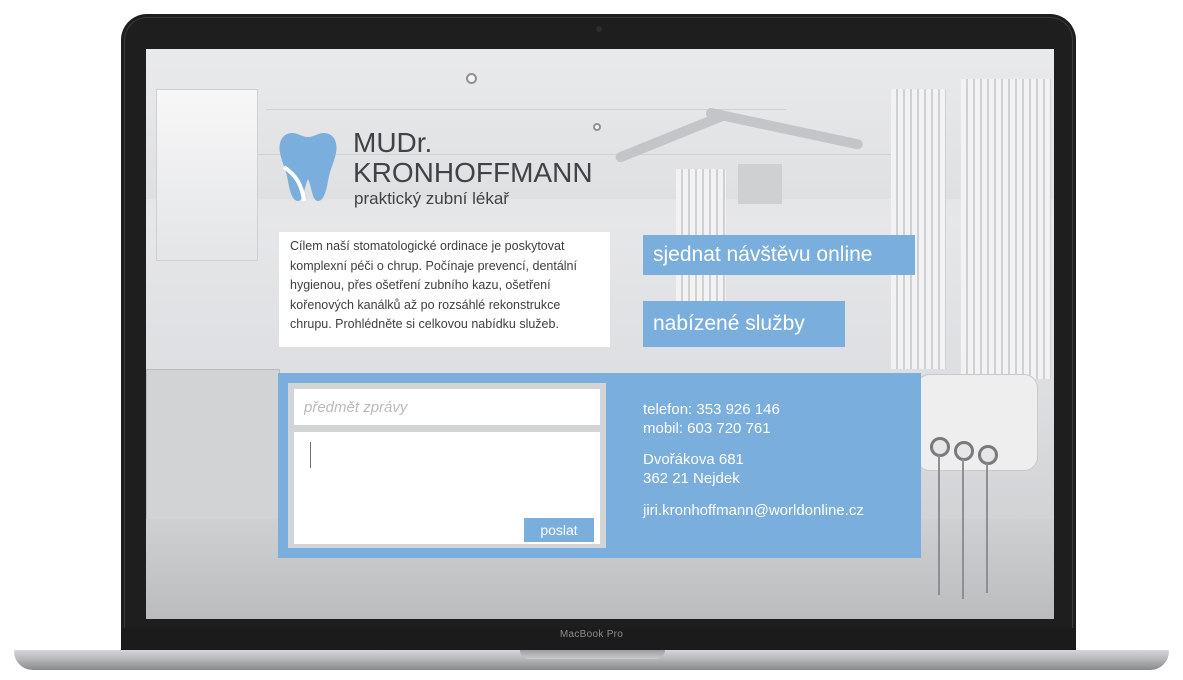 This screenshot has height=680, width=1183. I want to click on address-city: 362 21 Nejdek, so click(691, 478).